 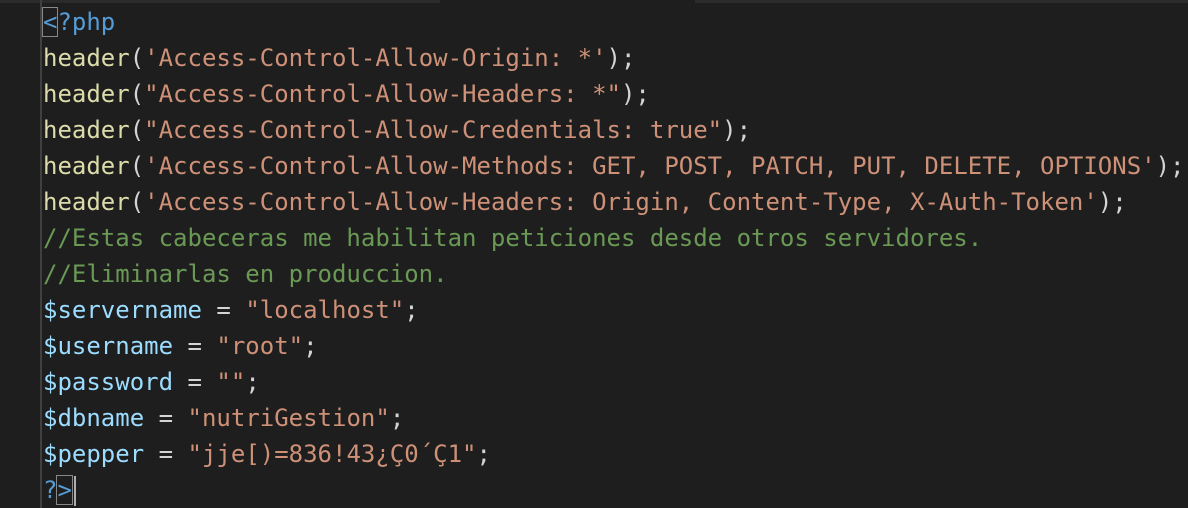 I want to click on string-literal: "", so click(x=231, y=382).